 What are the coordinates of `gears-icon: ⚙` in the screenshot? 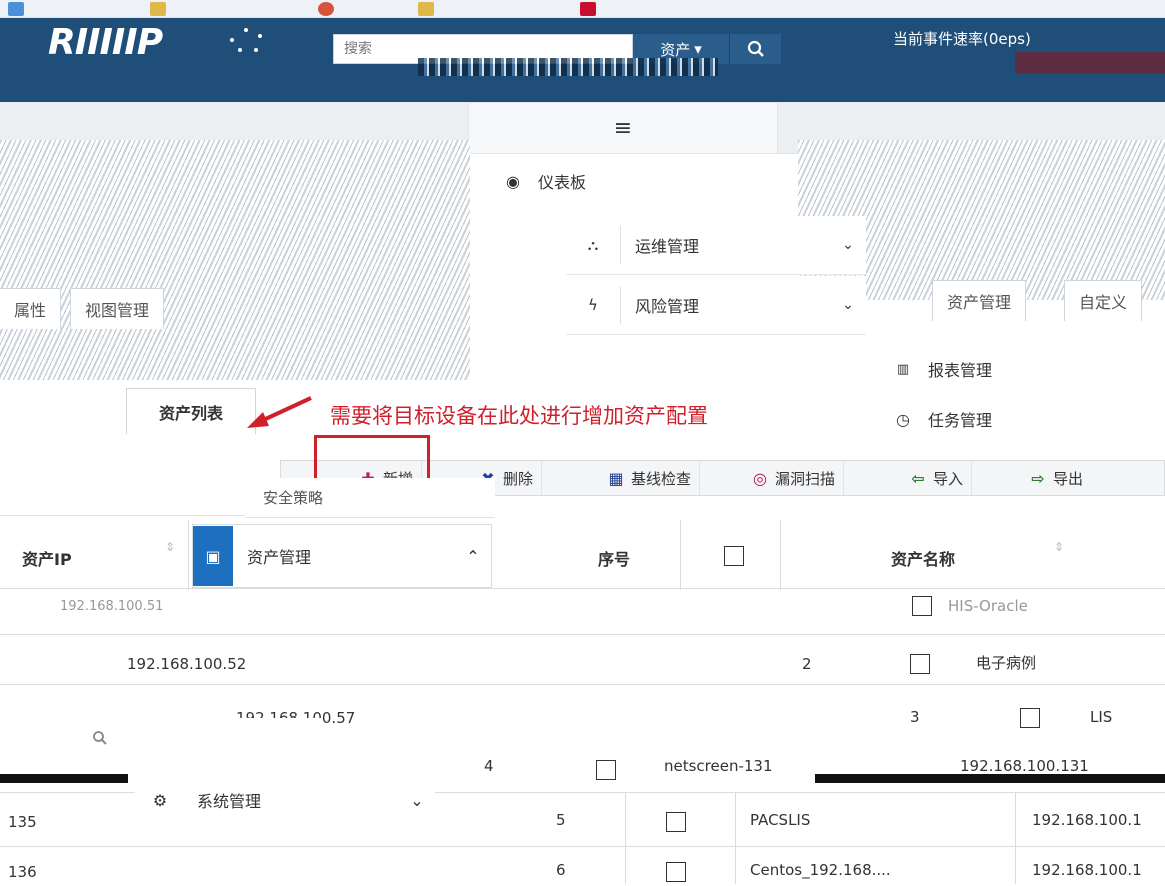 It's located at (160, 800).